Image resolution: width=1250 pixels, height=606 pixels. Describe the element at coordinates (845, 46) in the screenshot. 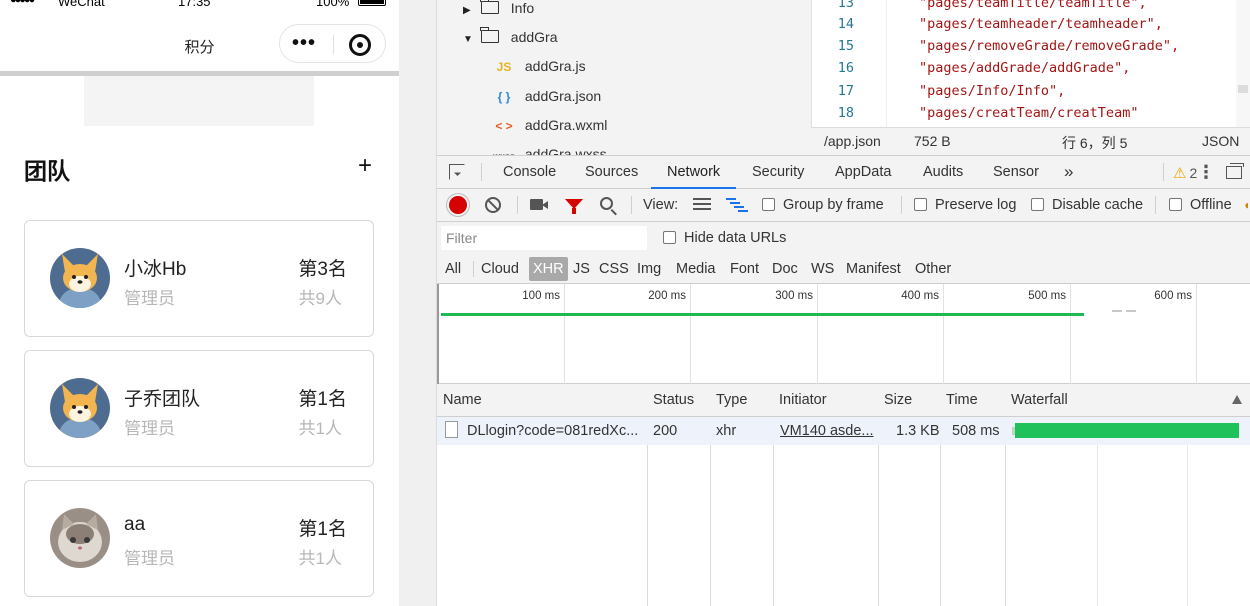

I see `line-number: 15` at that location.